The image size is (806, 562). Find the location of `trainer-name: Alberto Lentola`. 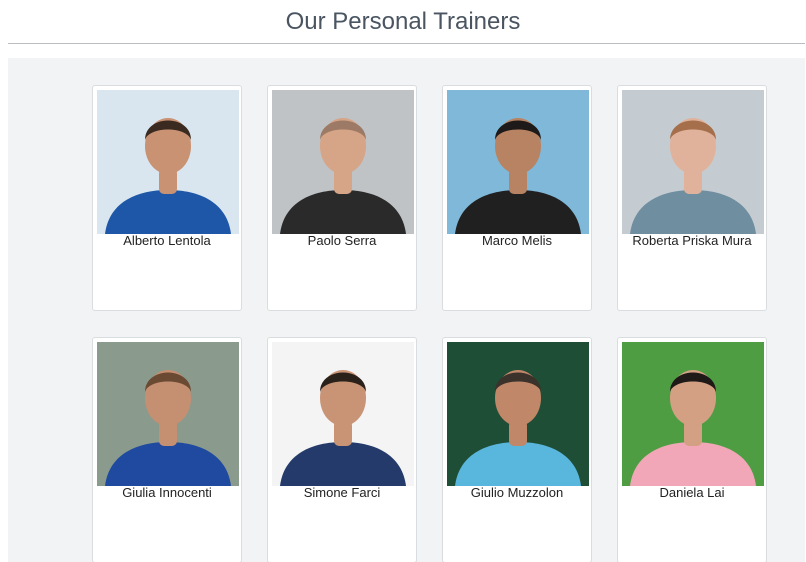

trainer-name: Alberto Lentola is located at coordinates (167, 240).